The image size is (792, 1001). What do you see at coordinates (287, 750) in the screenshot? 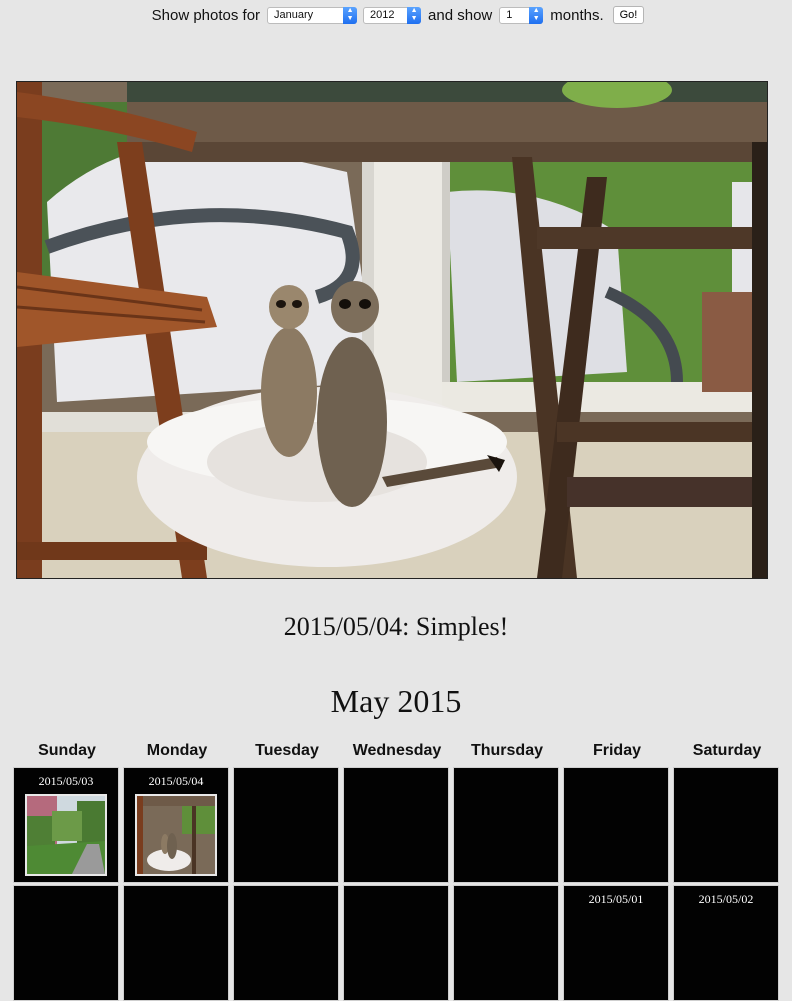
I see `weekday-header-tuesday: Tuesday` at bounding box center [287, 750].